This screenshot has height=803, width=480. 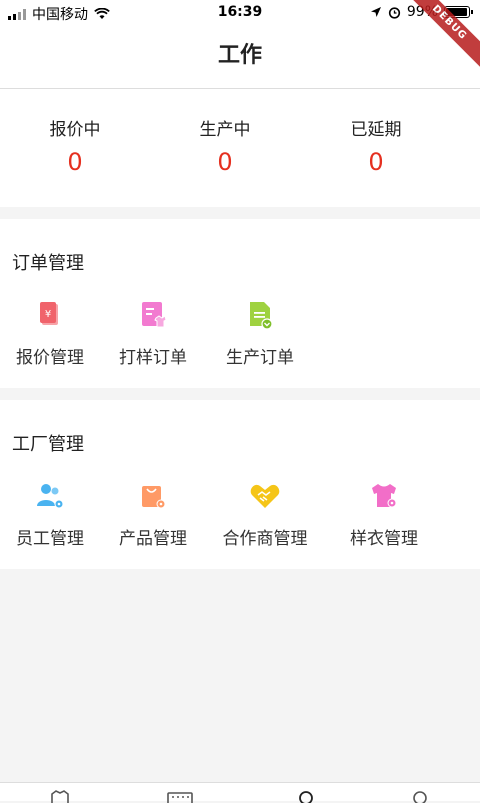 What do you see at coordinates (225, 130) in the screenshot?
I see `stat-label: 生产中` at bounding box center [225, 130].